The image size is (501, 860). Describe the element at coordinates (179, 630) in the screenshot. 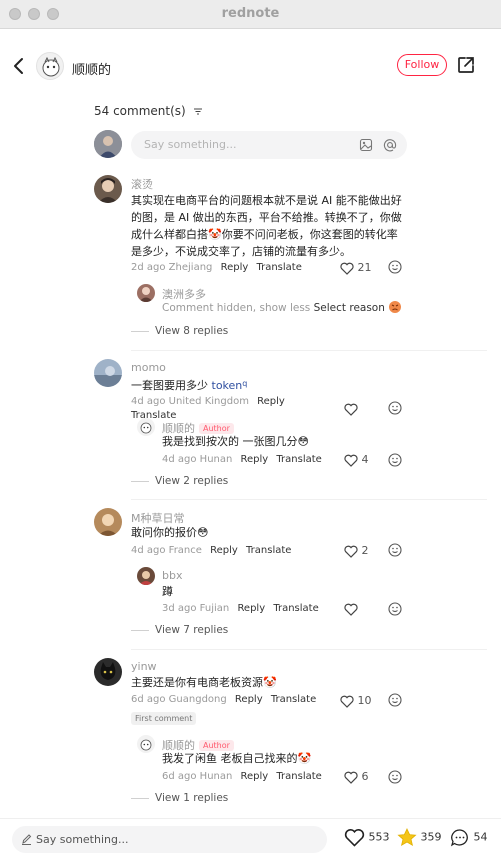

I see `view-replies-button: View 7 replies` at that location.